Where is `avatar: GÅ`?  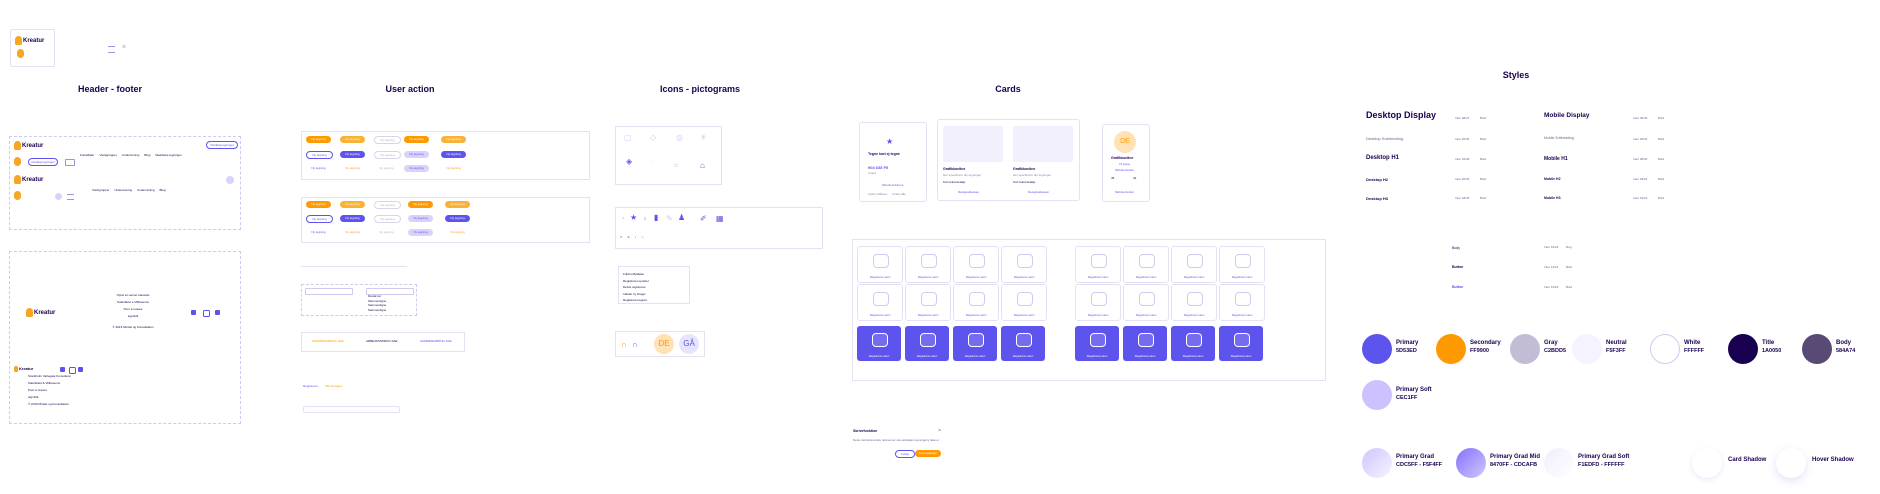
avatar: GÅ is located at coordinates (689, 344).